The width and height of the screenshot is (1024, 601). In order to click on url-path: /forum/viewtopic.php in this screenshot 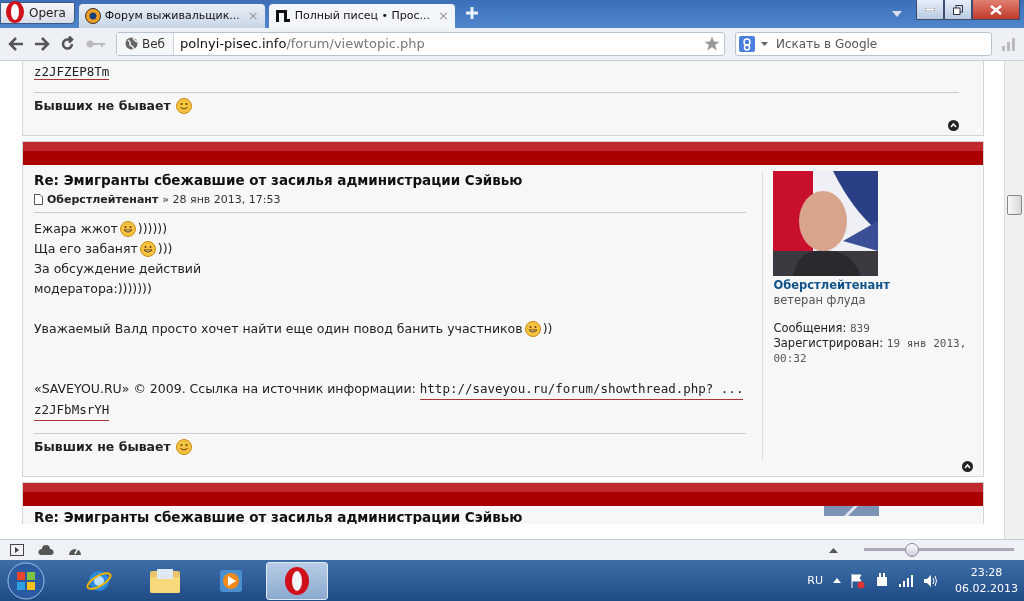, I will do `click(356, 44)`.